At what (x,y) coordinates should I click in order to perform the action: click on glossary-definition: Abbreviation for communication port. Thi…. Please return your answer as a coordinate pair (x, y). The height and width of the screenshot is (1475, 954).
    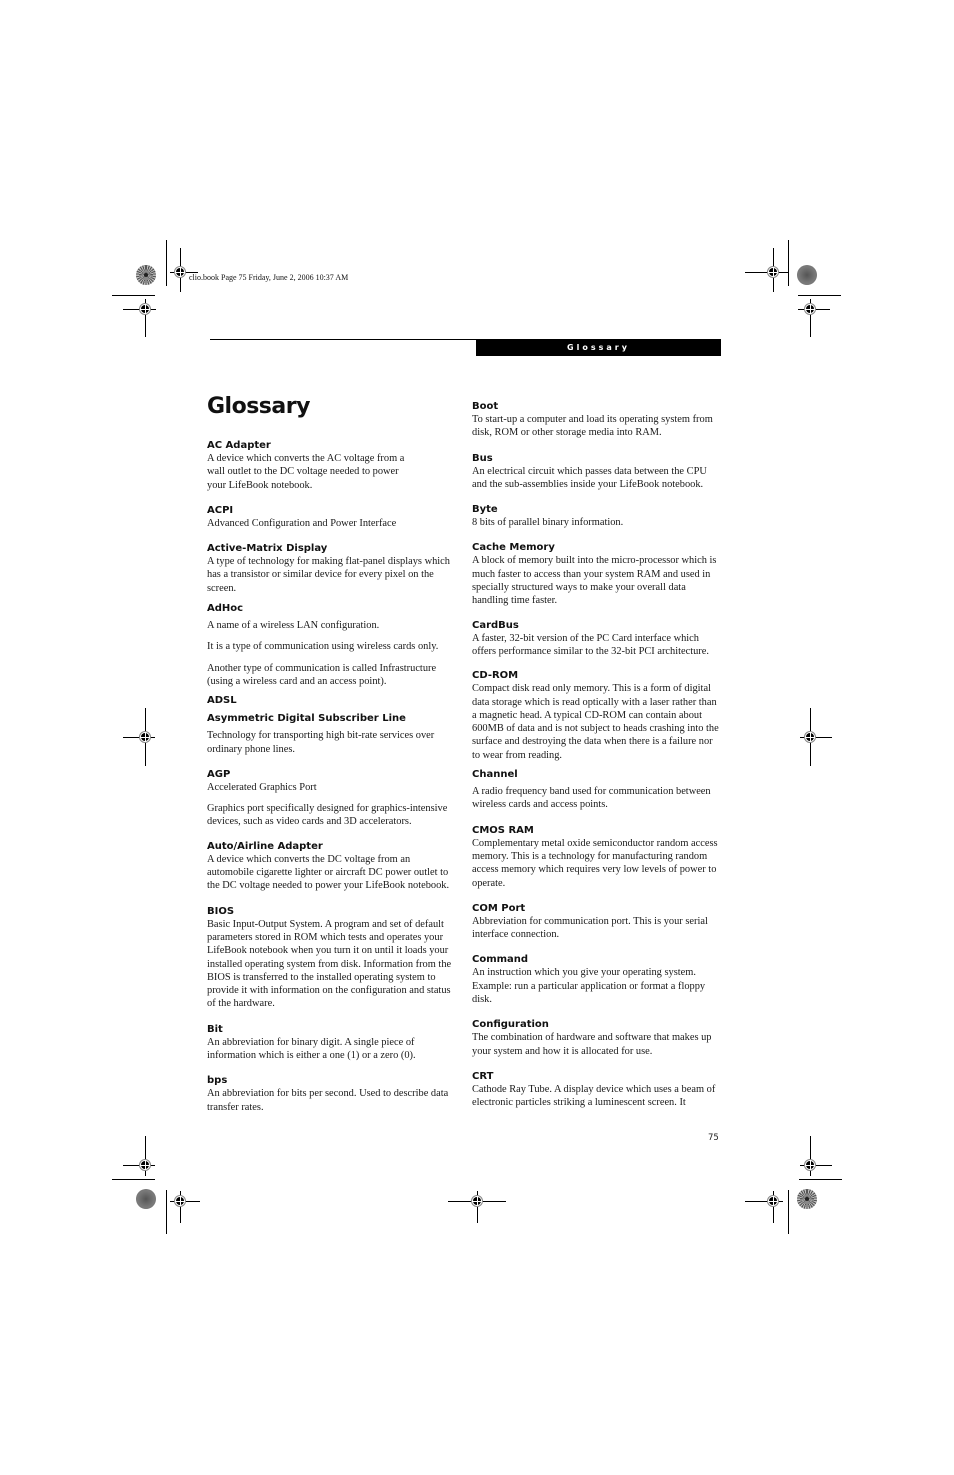
    Looking at the image, I should click on (590, 928).